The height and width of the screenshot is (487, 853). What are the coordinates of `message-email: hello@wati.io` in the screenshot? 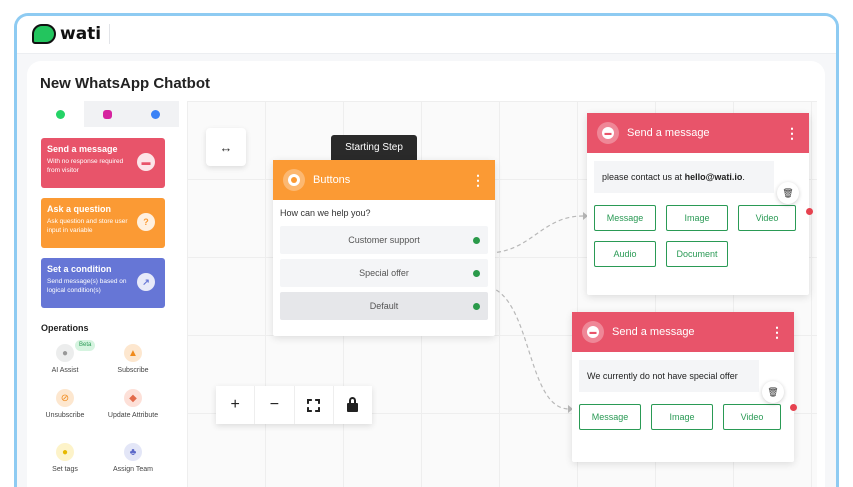 It's located at (713, 177).